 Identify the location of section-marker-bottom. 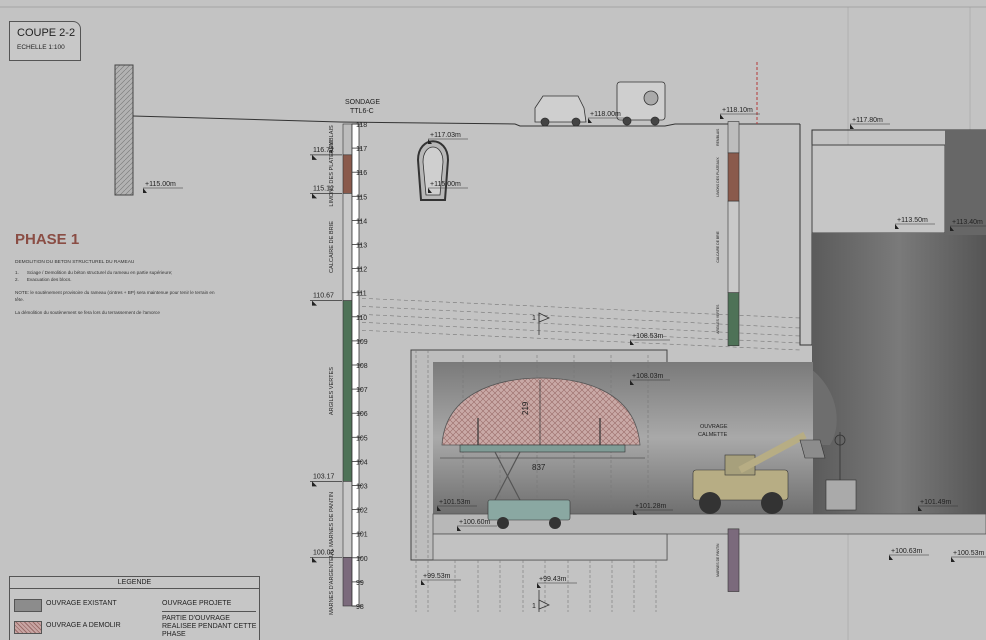
(544, 601).